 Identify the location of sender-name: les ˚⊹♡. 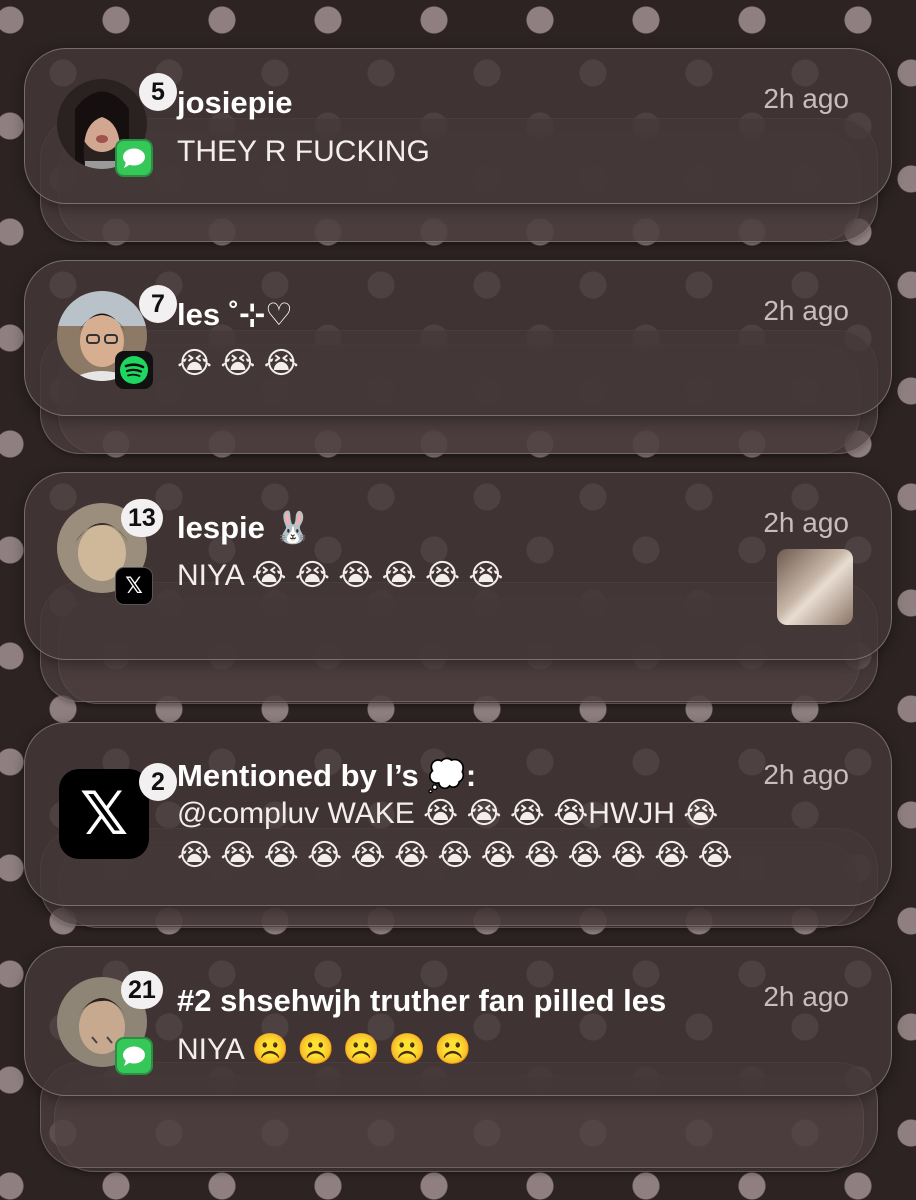
(235, 314).